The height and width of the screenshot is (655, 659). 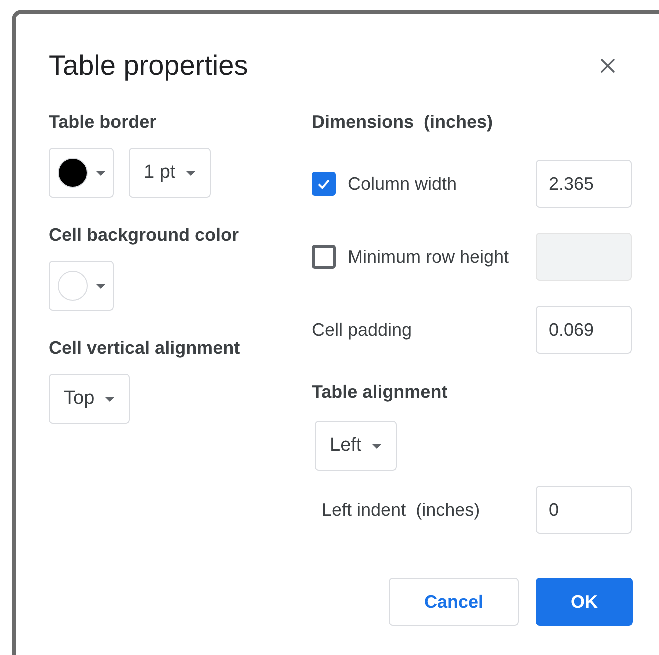 What do you see at coordinates (356, 446) in the screenshot?
I see `alignment-dropdown: Left` at bounding box center [356, 446].